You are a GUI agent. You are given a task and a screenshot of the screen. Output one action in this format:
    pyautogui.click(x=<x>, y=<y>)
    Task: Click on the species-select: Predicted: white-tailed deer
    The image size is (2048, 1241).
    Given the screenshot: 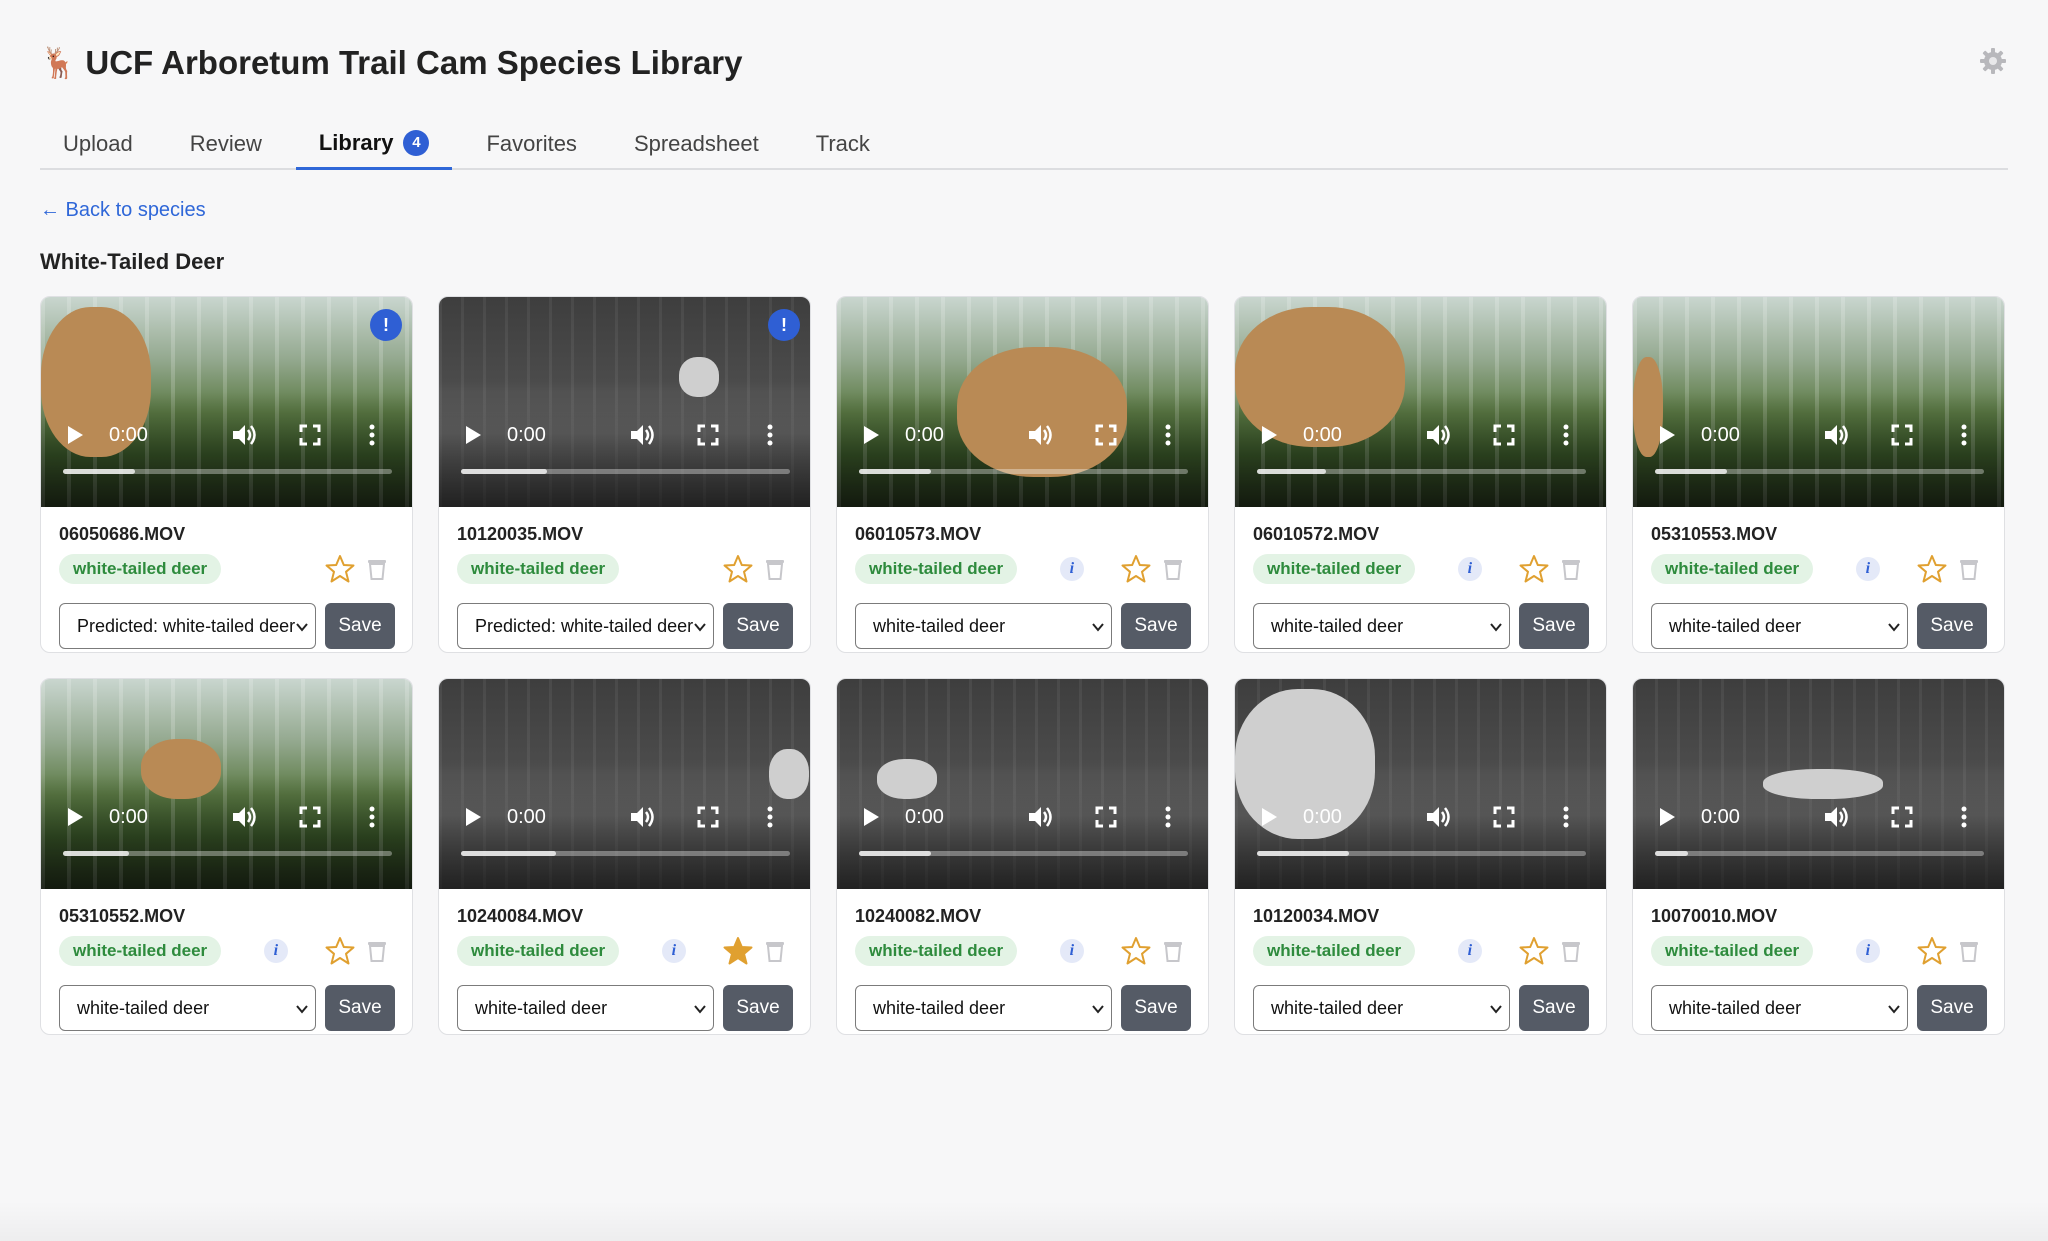 What is the action you would take?
    pyautogui.click(x=585, y=626)
    